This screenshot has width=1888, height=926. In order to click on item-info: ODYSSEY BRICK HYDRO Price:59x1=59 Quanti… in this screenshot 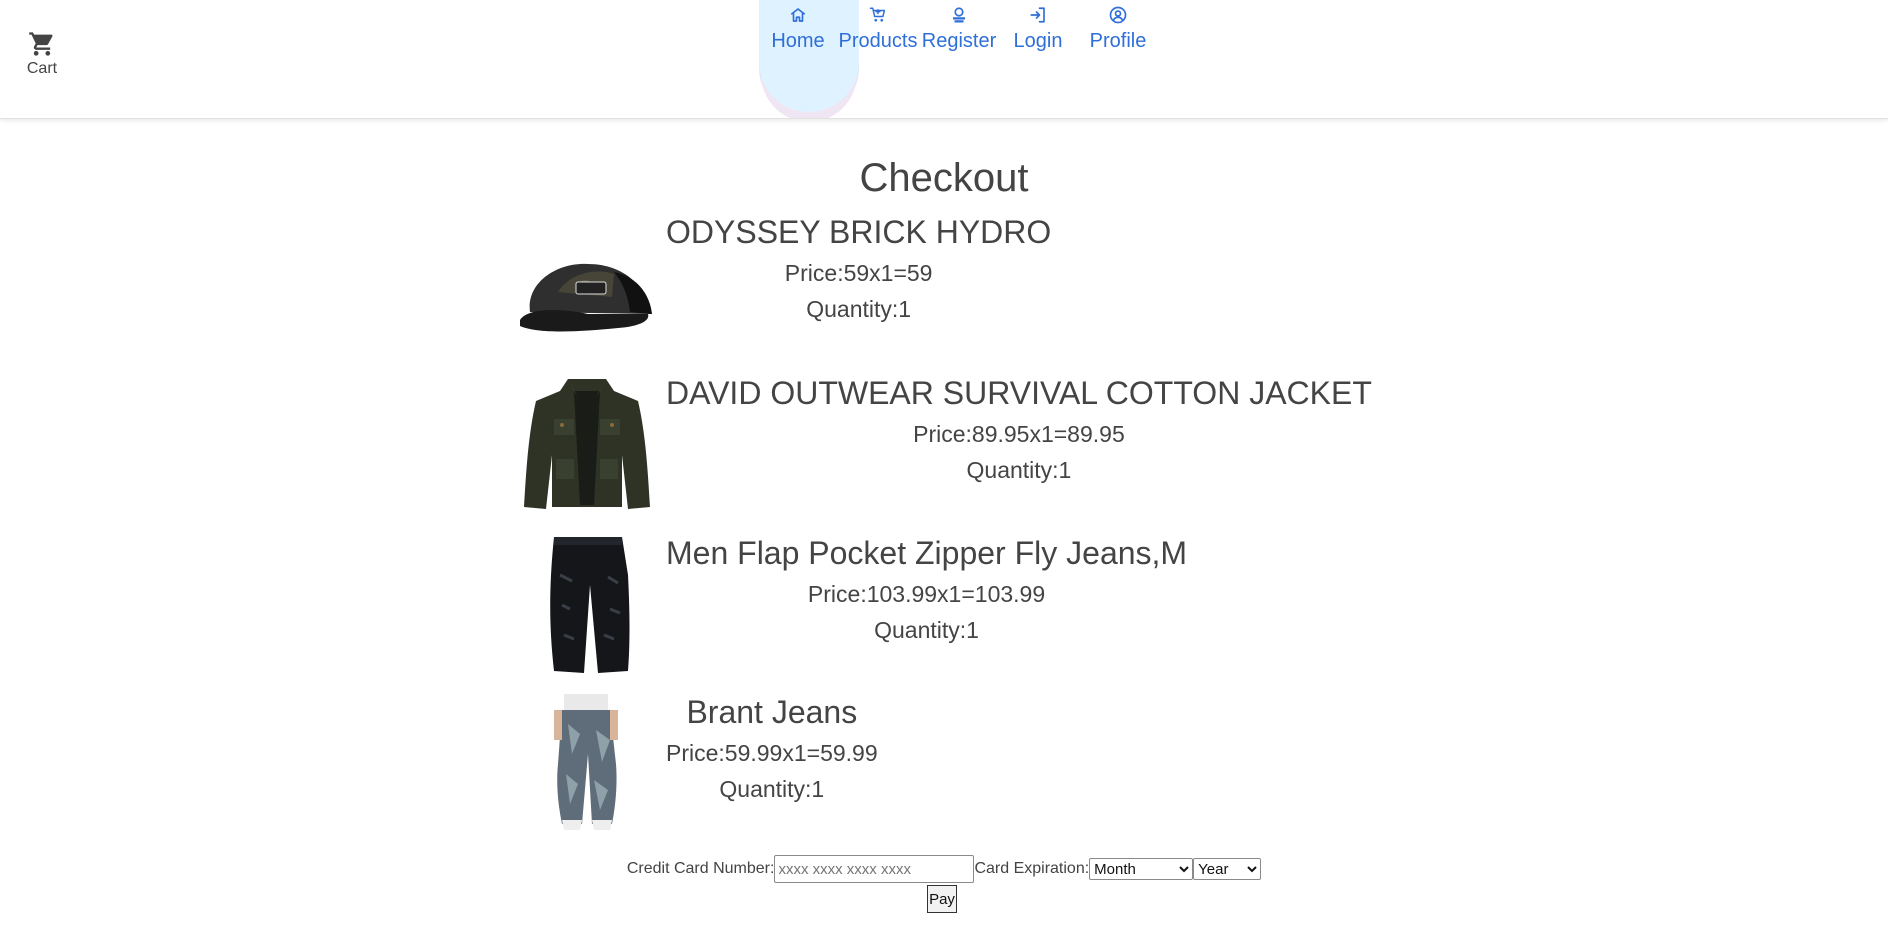, I will do `click(858, 268)`.